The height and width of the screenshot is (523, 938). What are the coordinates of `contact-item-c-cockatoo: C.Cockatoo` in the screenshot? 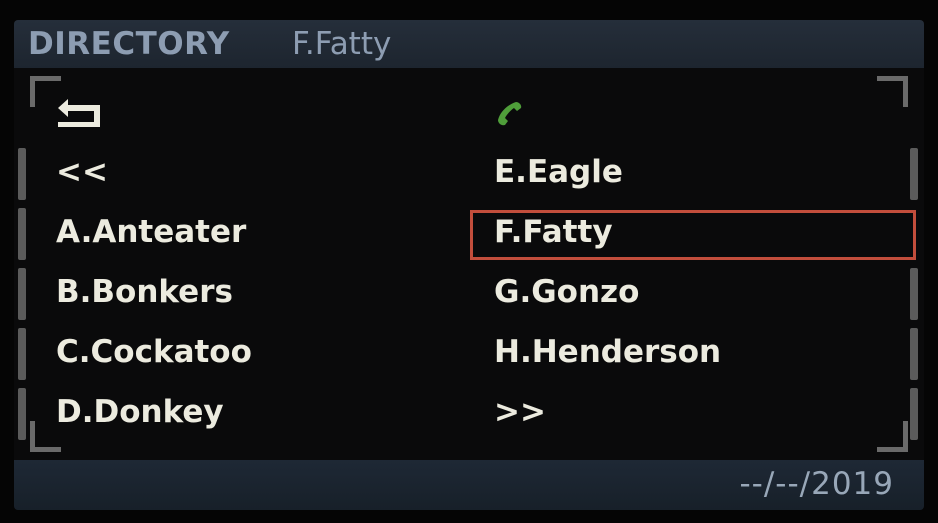 It's located at (154, 352).